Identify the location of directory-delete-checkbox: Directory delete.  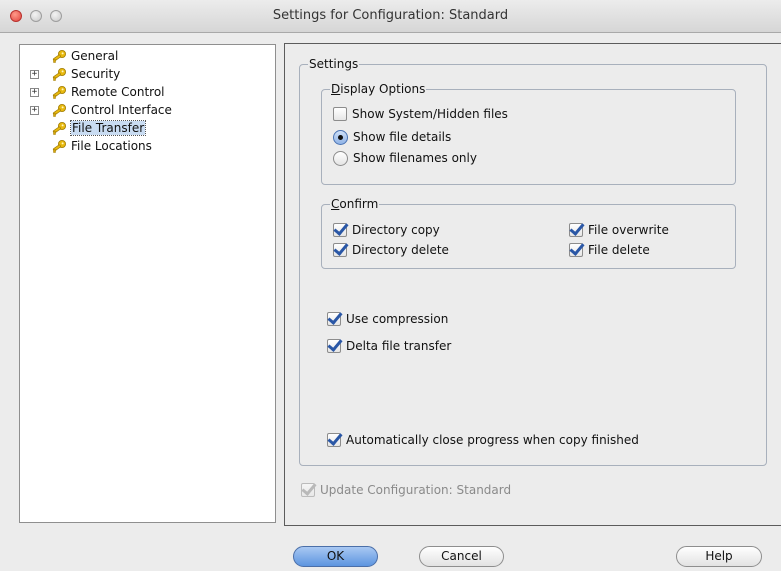
(391, 250).